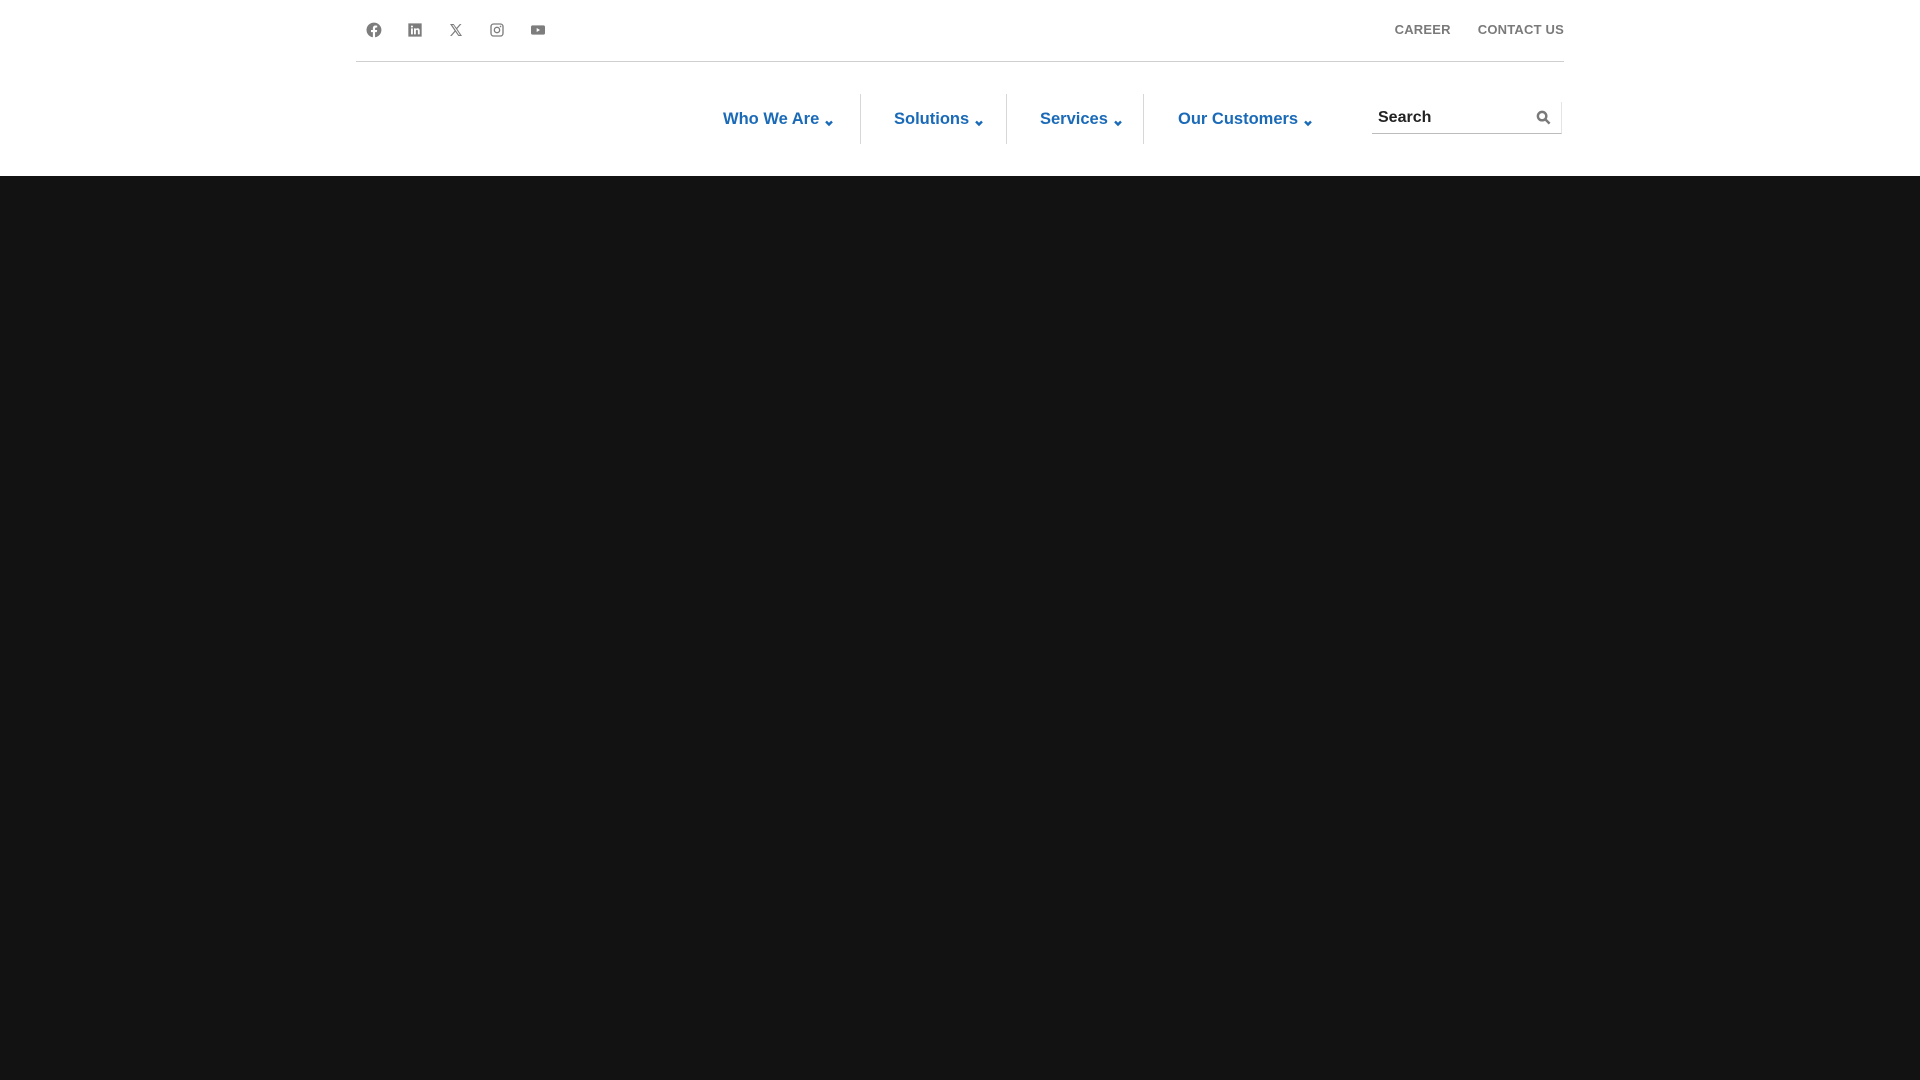 The width and height of the screenshot is (1920, 1080). Describe the element at coordinates (1521, 29) in the screenshot. I see `contact-us-link: CONTACT US` at that location.